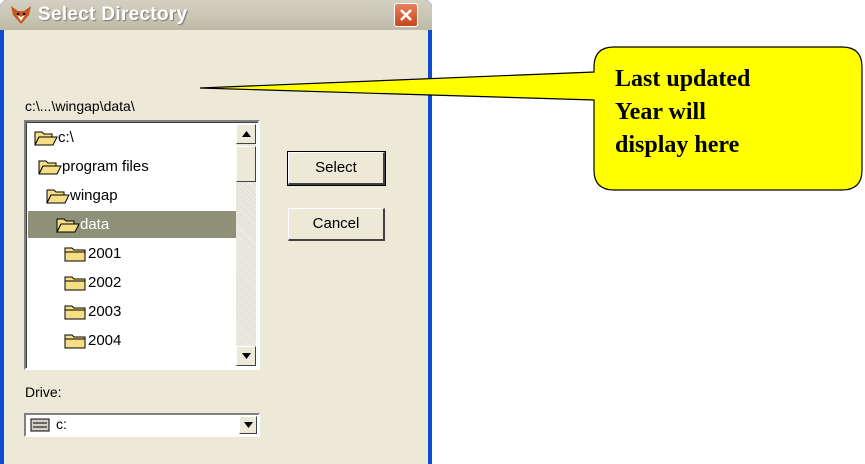  Describe the element at coordinates (246, 164) in the screenshot. I see `scroll-thumb` at that location.